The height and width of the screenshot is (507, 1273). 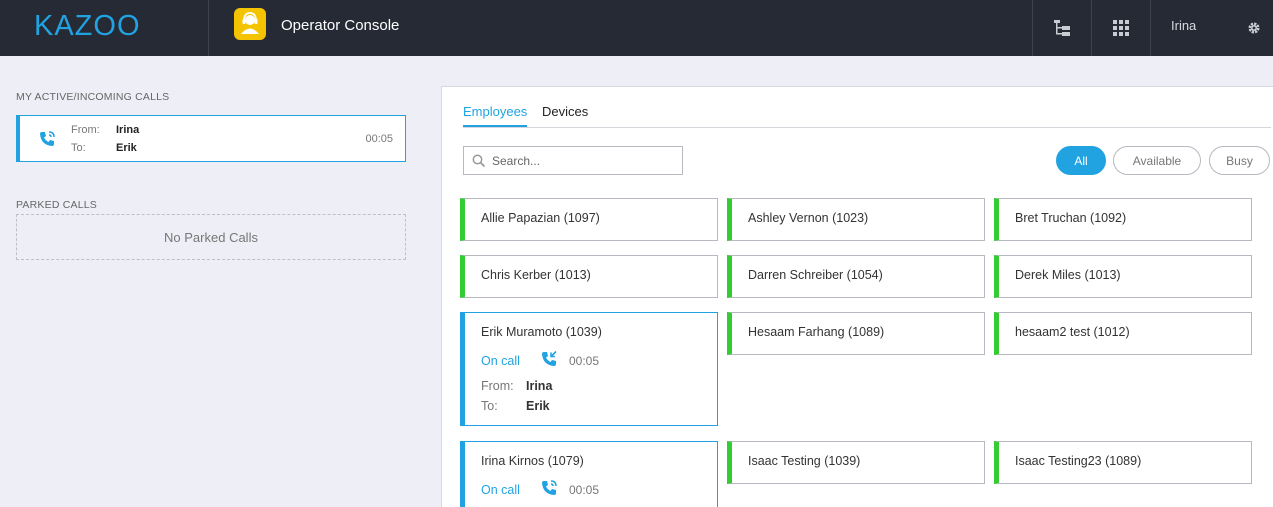 I want to click on employee-card: Hesaam Farhang (1089), so click(x=856, y=333).